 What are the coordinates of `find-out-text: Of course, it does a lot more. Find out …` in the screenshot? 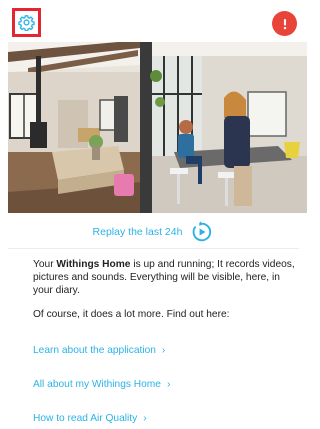 It's located at (131, 314).